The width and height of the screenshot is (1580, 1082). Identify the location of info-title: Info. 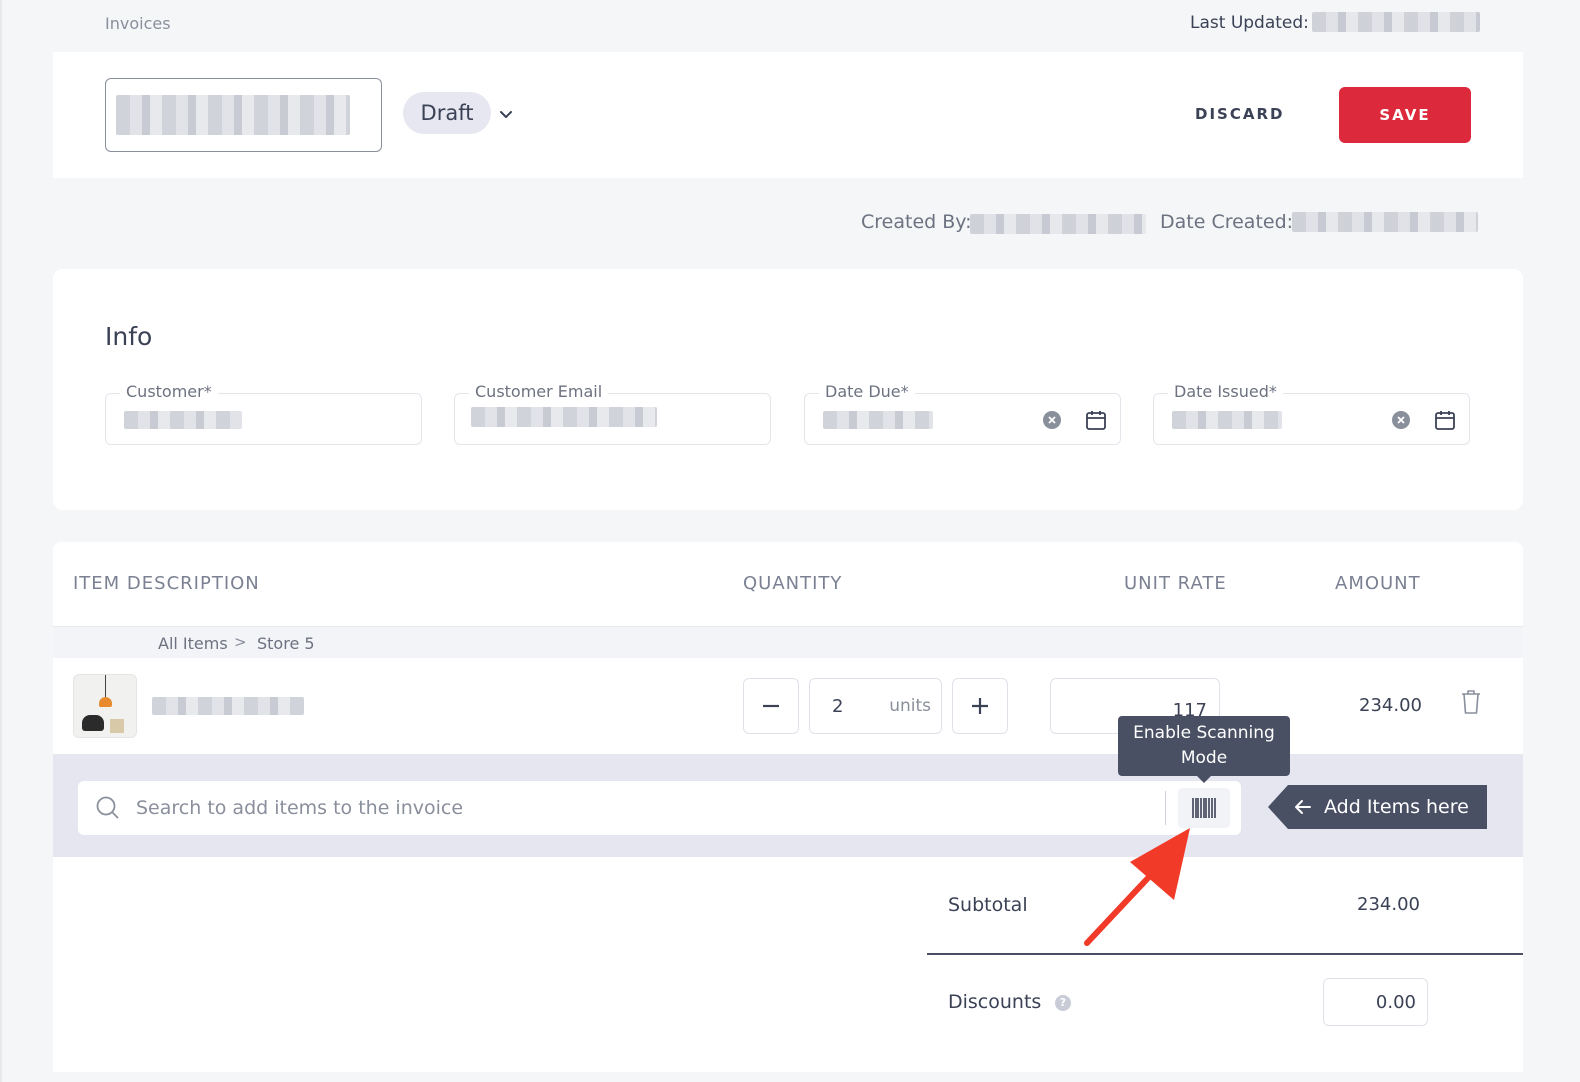
(129, 336).